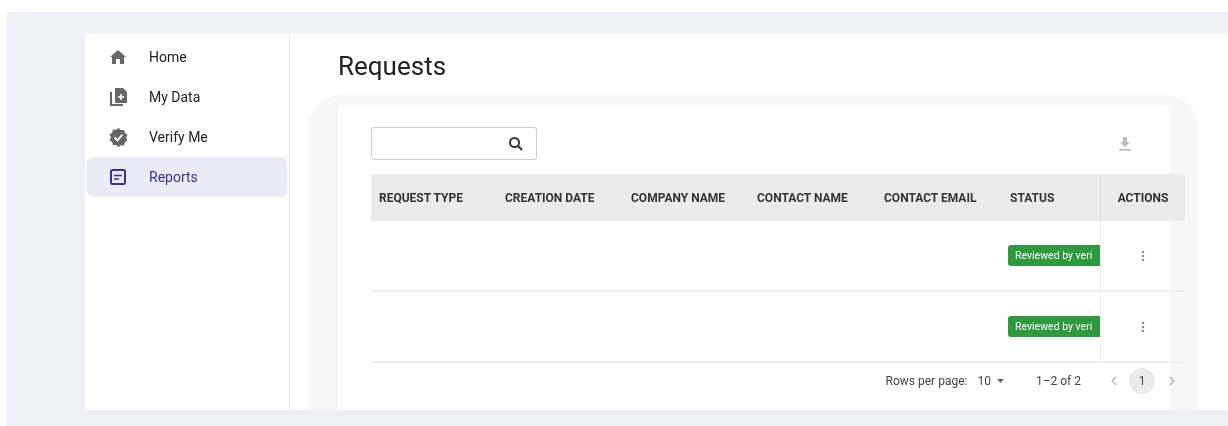  What do you see at coordinates (1142, 381) in the screenshot?
I see `page-button: 1` at bounding box center [1142, 381].